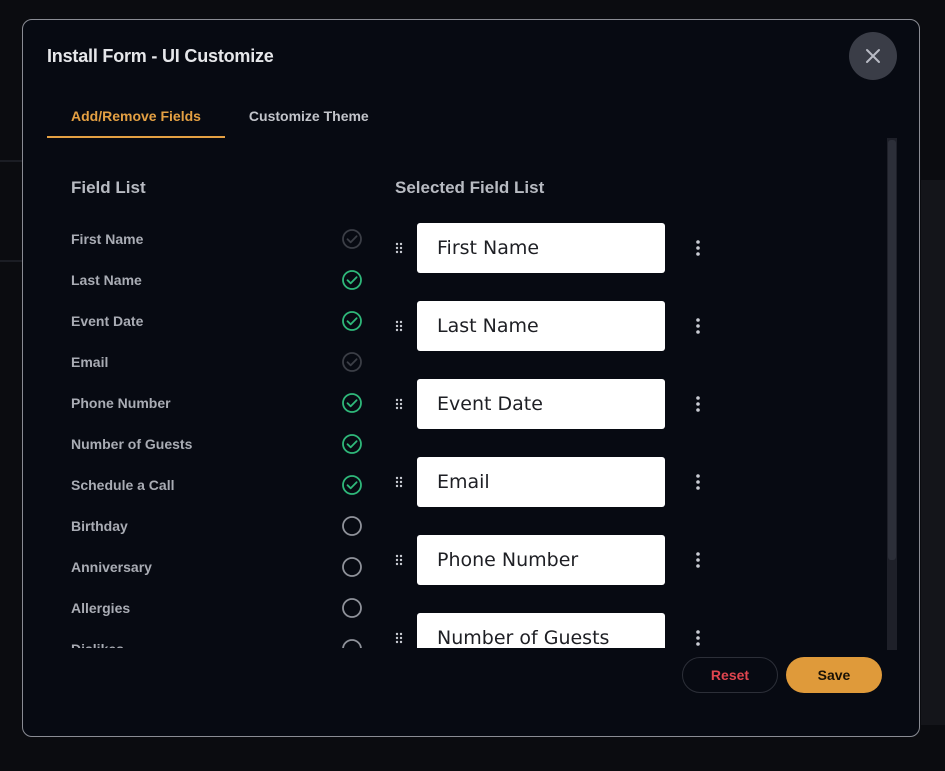 Image resolution: width=945 pixels, height=771 pixels. What do you see at coordinates (90, 361) in the screenshot?
I see `field-list-item-label: Email` at bounding box center [90, 361].